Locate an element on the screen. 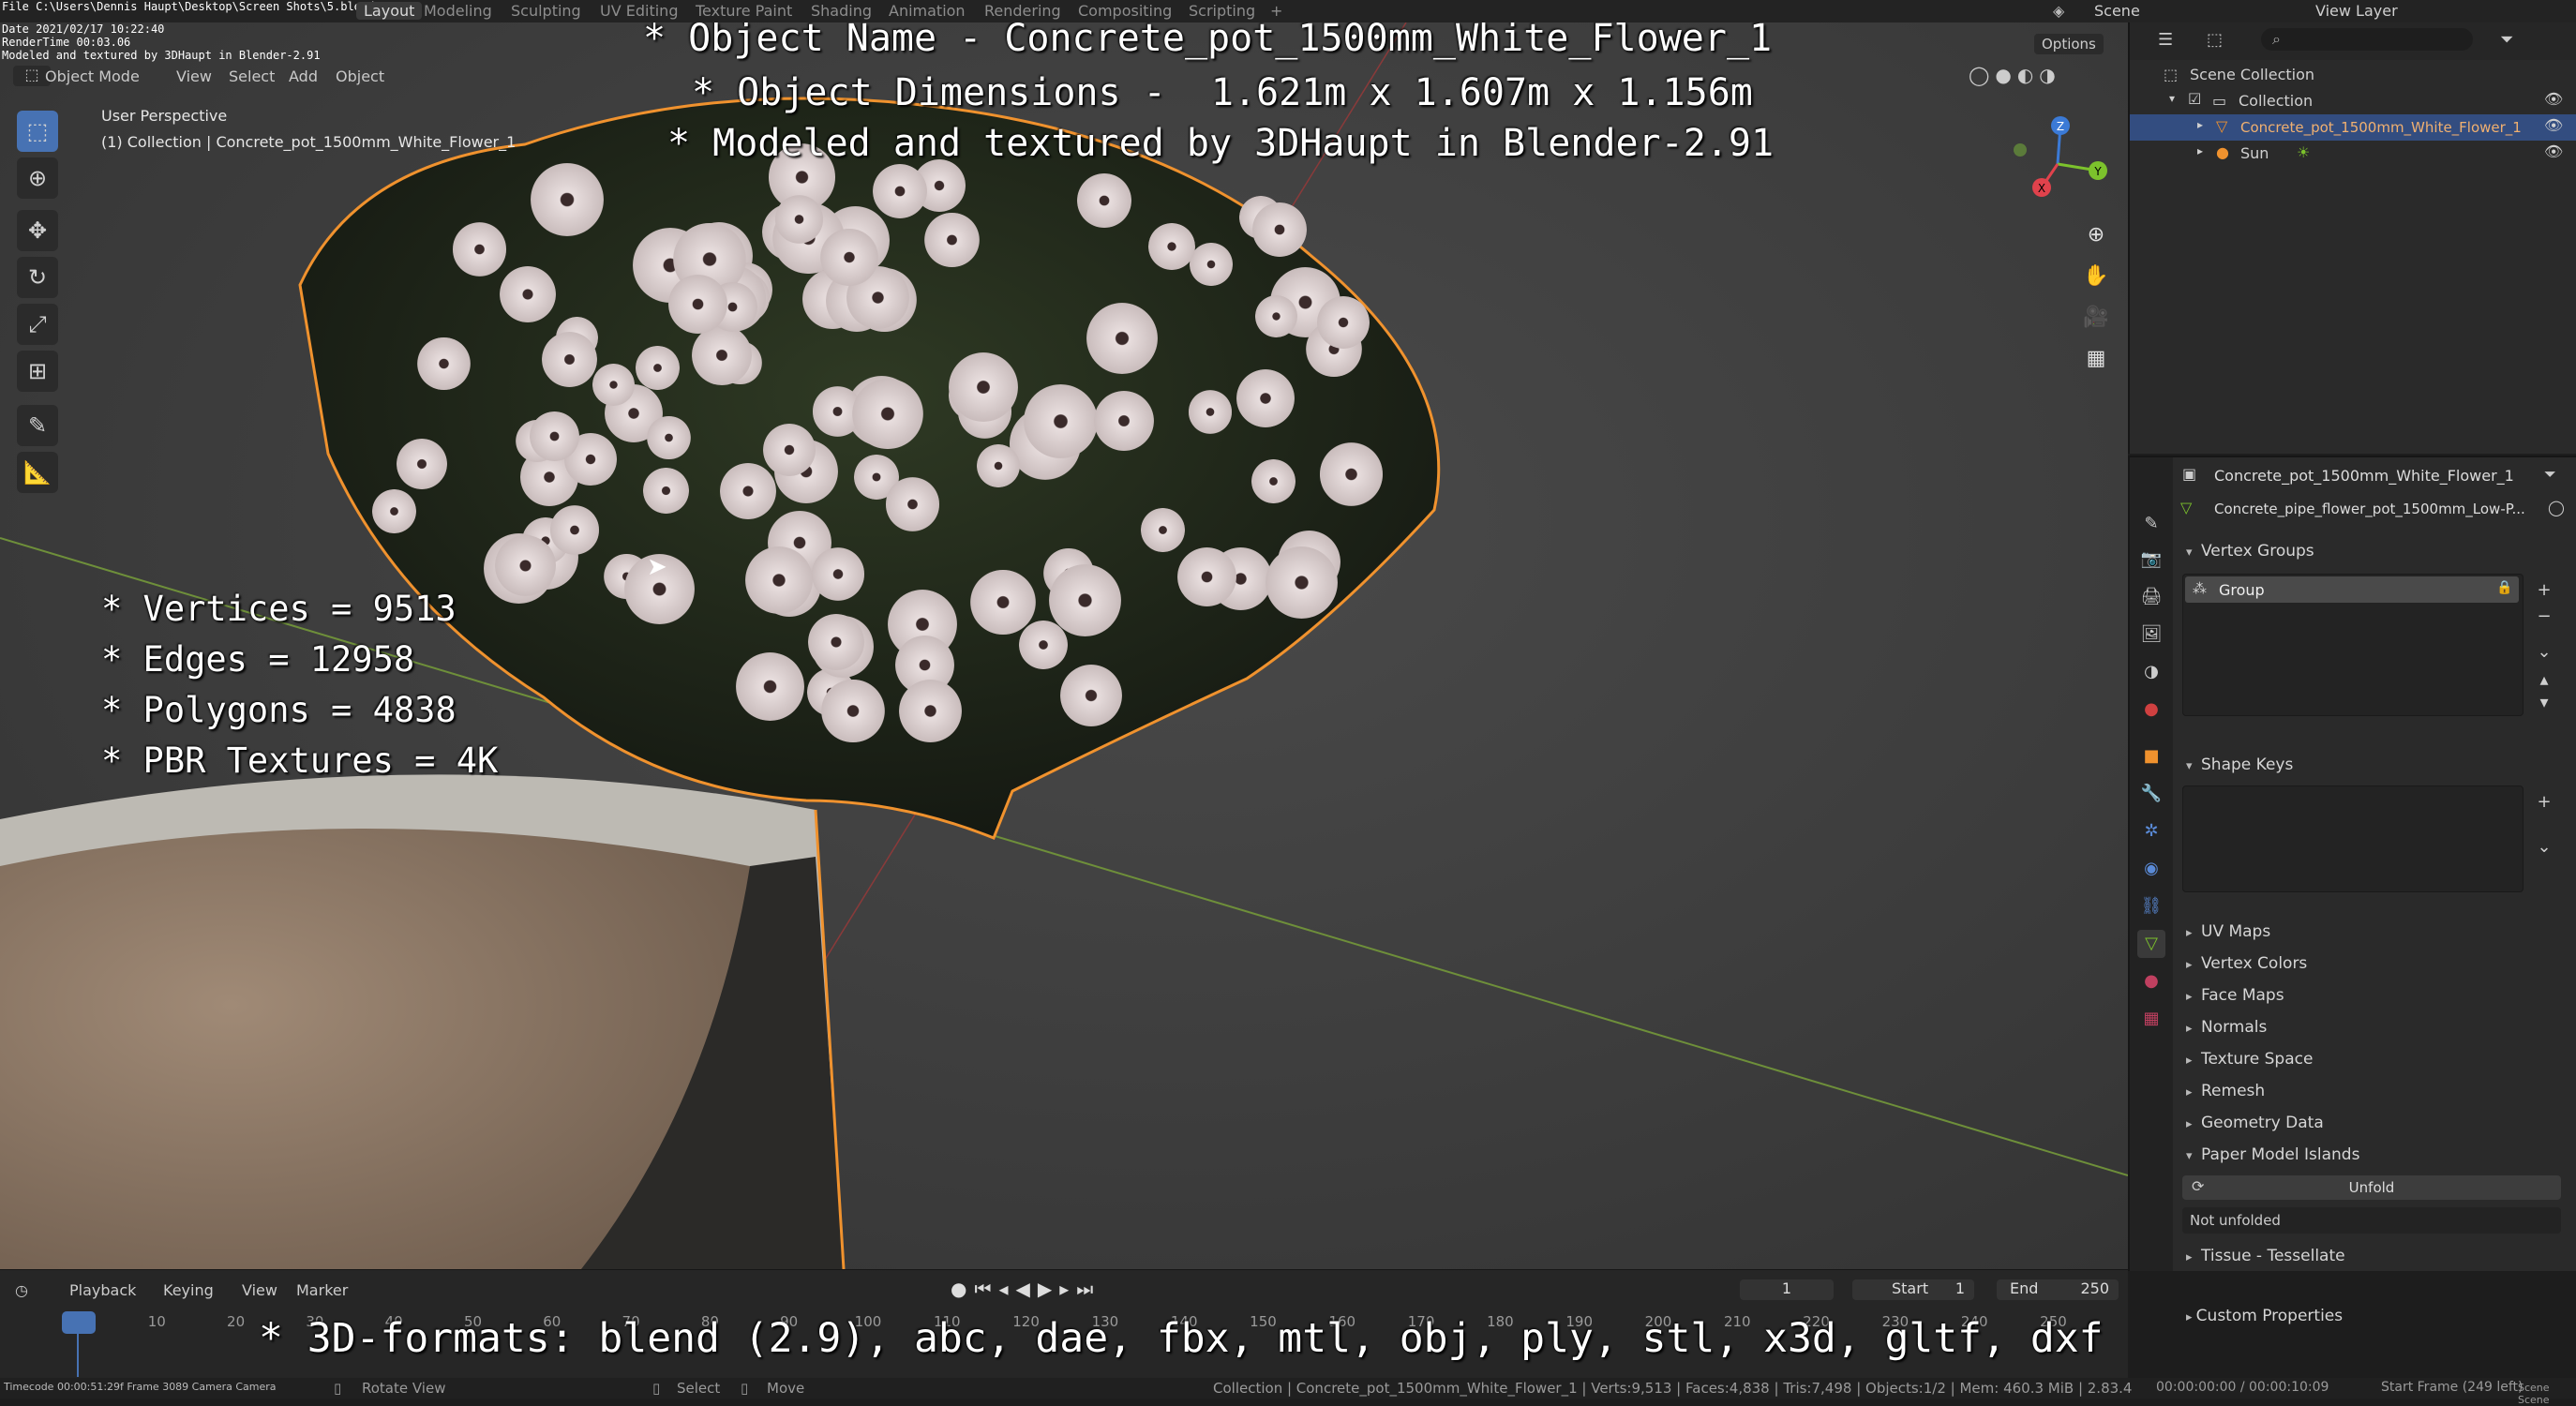 This screenshot has height=1406, width=2576. shading-buttons: ◯●◐◑ is located at coordinates (2015, 75).